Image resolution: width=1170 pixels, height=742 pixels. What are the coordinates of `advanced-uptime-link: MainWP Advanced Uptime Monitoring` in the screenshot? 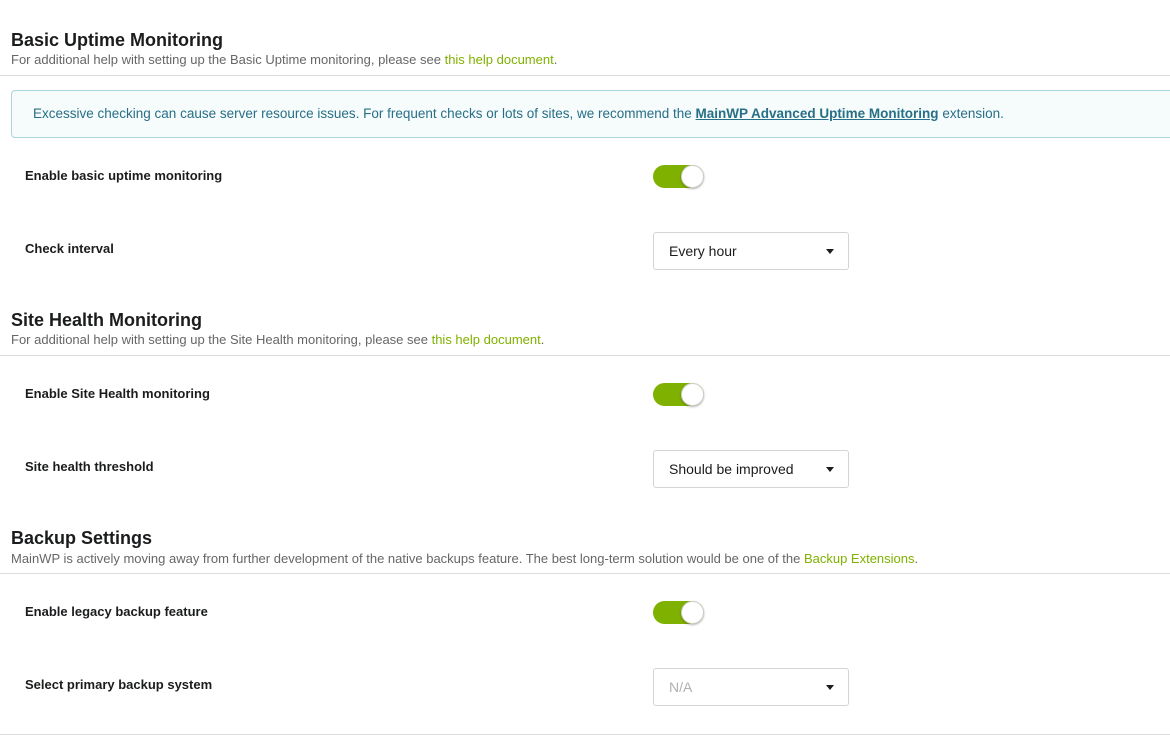 It's located at (817, 113).